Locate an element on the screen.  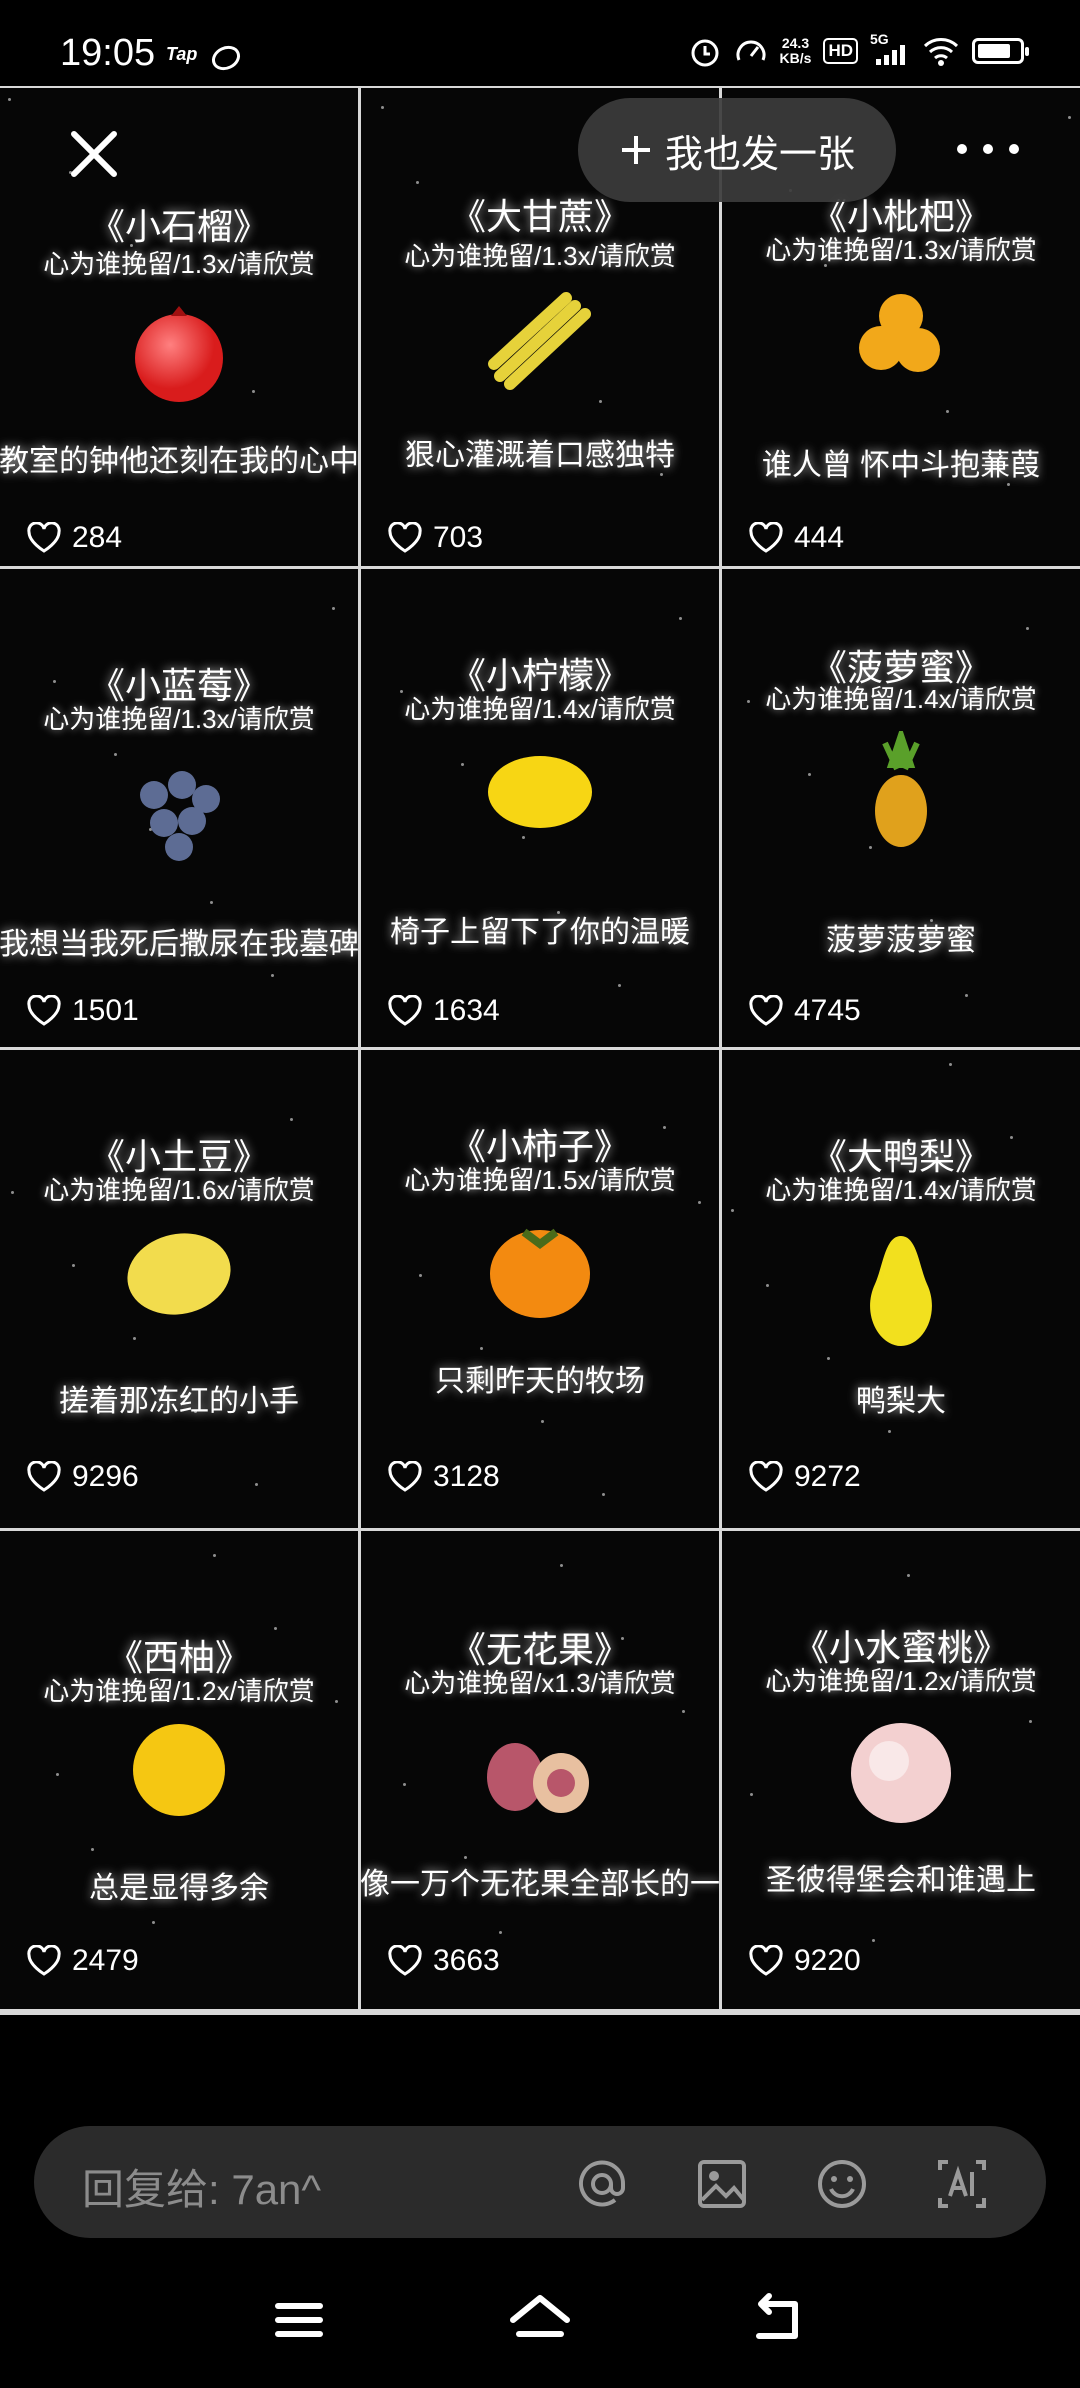
persimmon-icon is located at coordinates (540, 1271).